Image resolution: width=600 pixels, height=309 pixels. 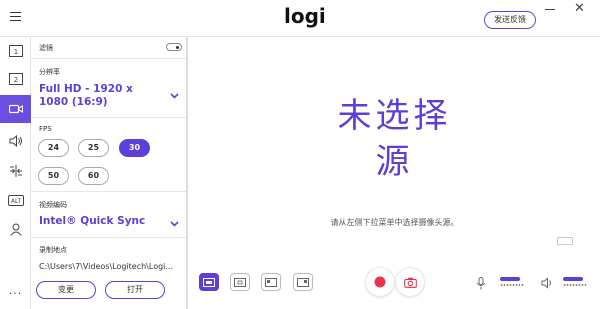 I want to click on speaker-level-meter, so click(x=575, y=285).